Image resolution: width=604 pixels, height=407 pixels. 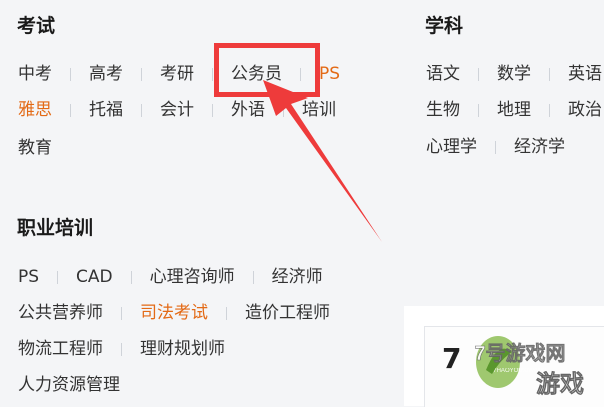 I want to click on card-text: 7, so click(x=452, y=358).